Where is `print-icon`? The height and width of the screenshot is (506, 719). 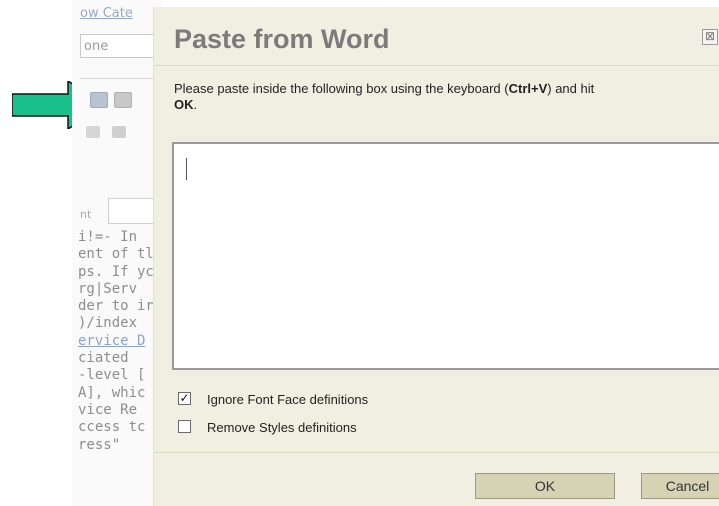 print-icon is located at coordinates (123, 100).